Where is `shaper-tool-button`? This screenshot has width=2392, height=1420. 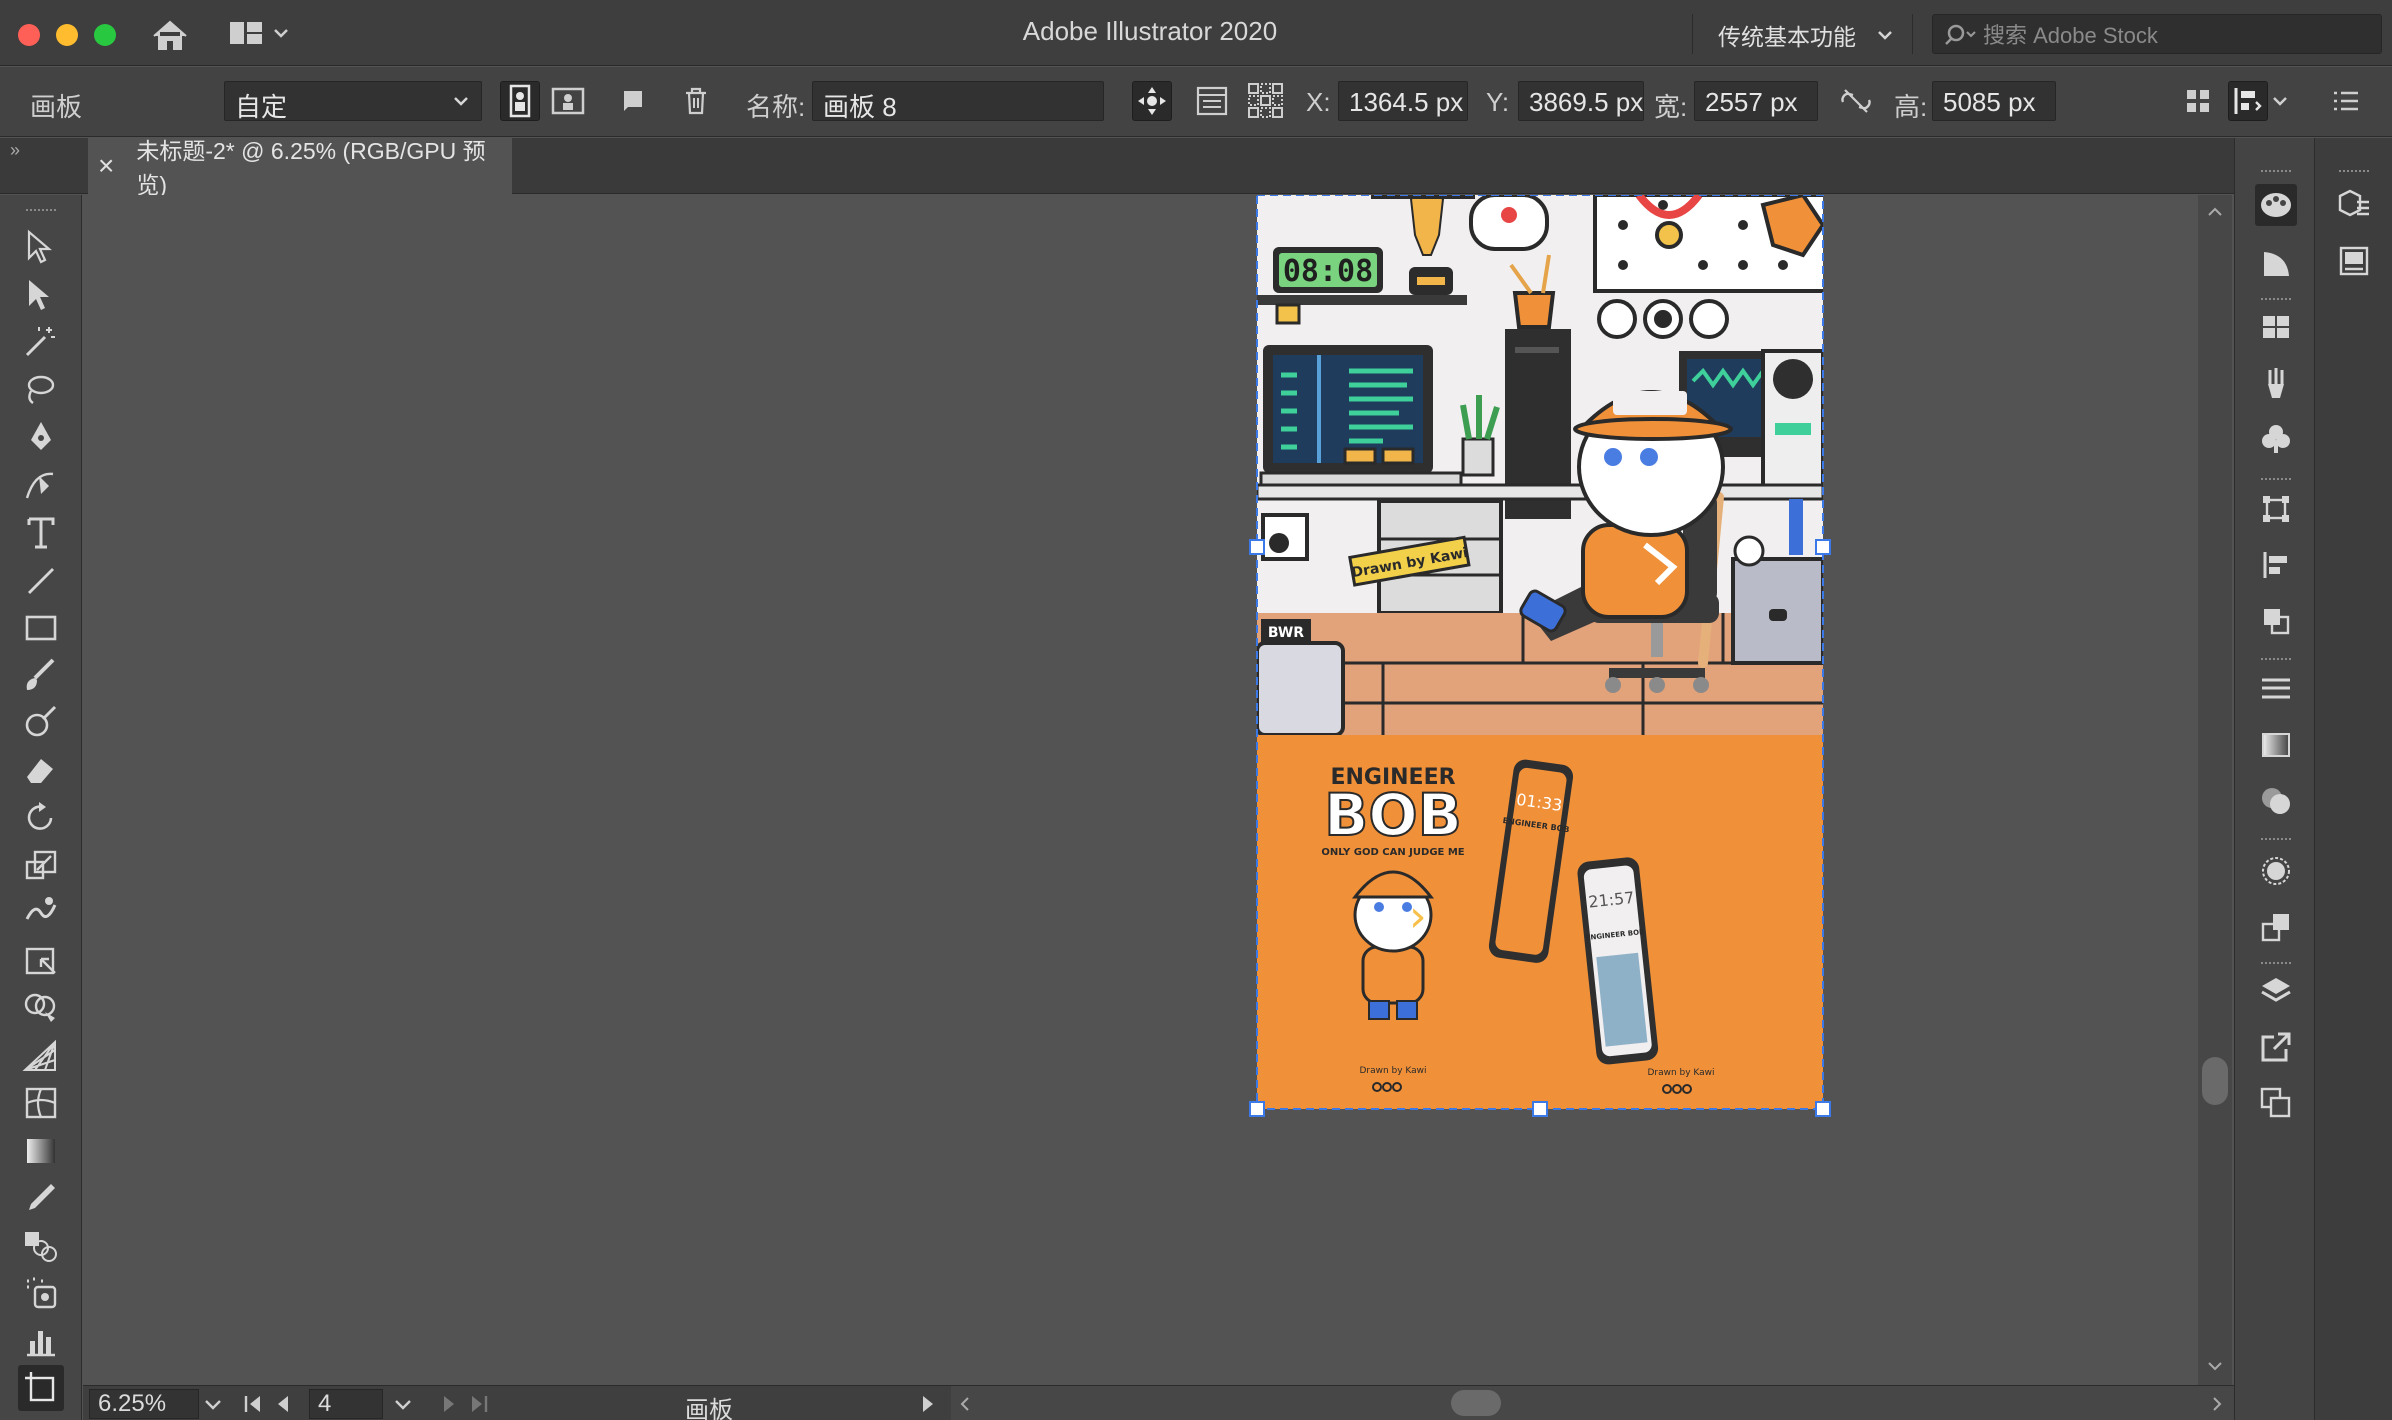 shaper-tool-button is located at coordinates (41, 723).